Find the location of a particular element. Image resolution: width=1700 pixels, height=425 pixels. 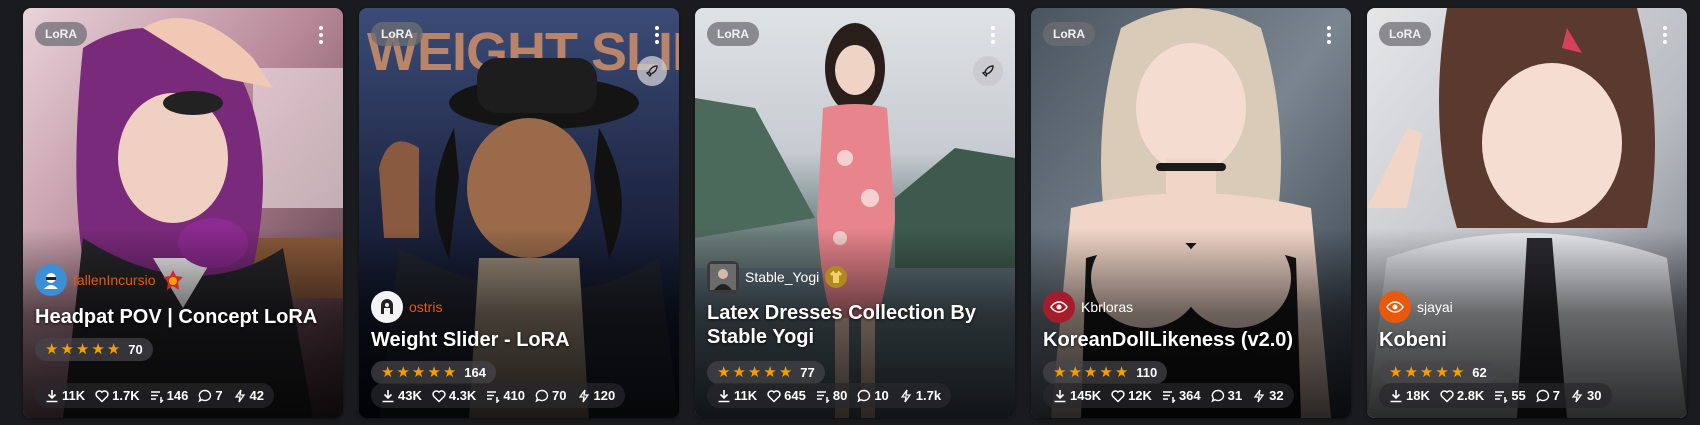

model-title: KoreanDollLikeness (v2.0) is located at coordinates (1192, 340).